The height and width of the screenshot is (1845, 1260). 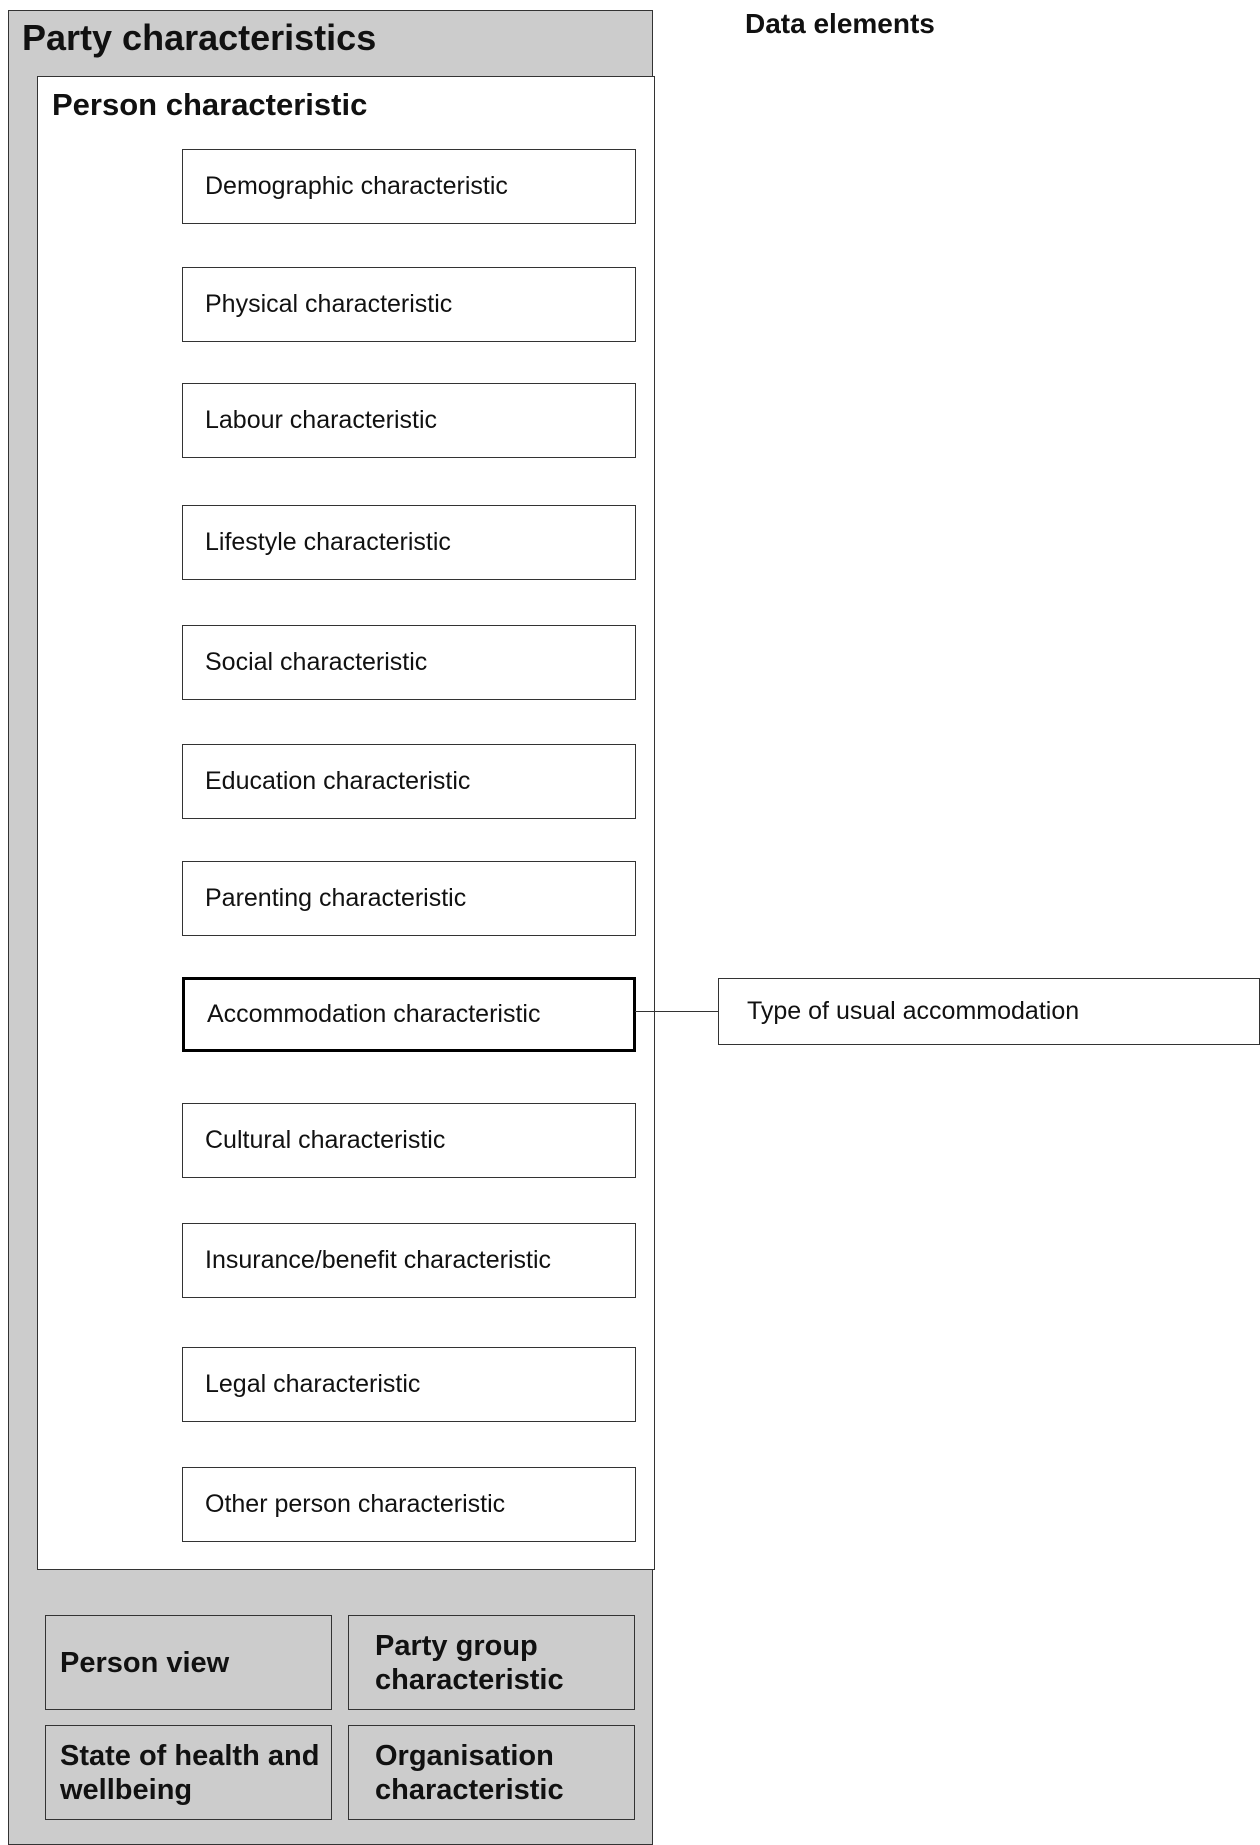 I want to click on insurance-benefit-characteristic-box: Insurance/benefit characteristic, so click(x=409, y=1260).